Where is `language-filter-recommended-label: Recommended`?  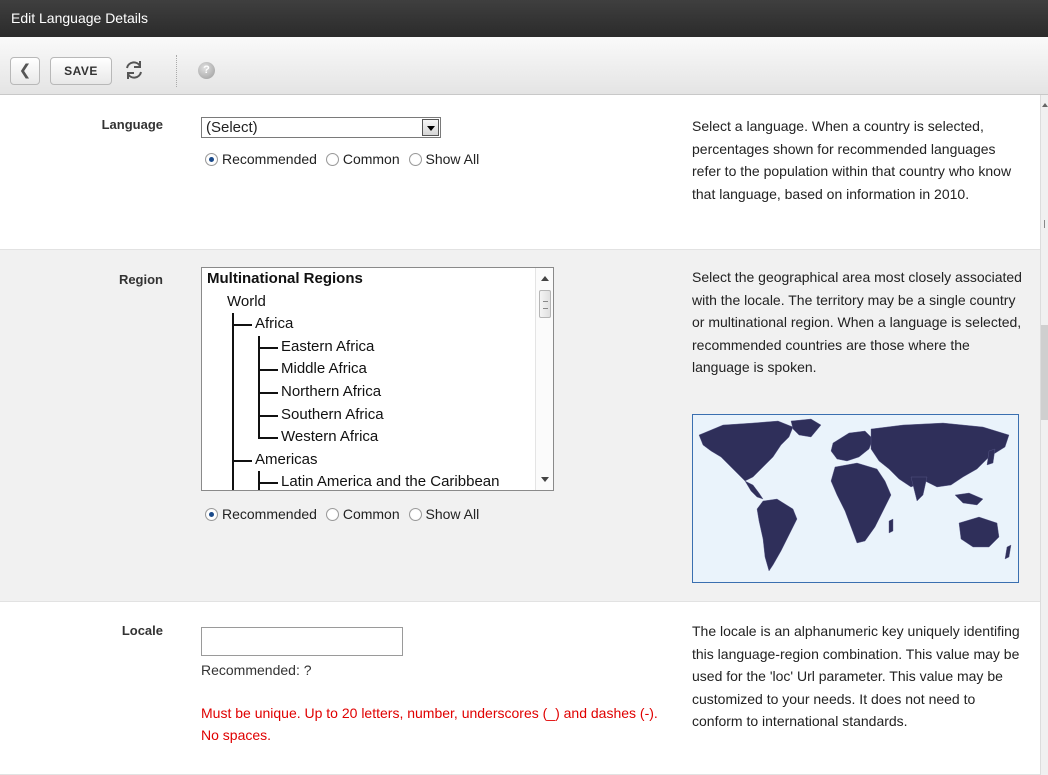 language-filter-recommended-label: Recommended is located at coordinates (269, 159).